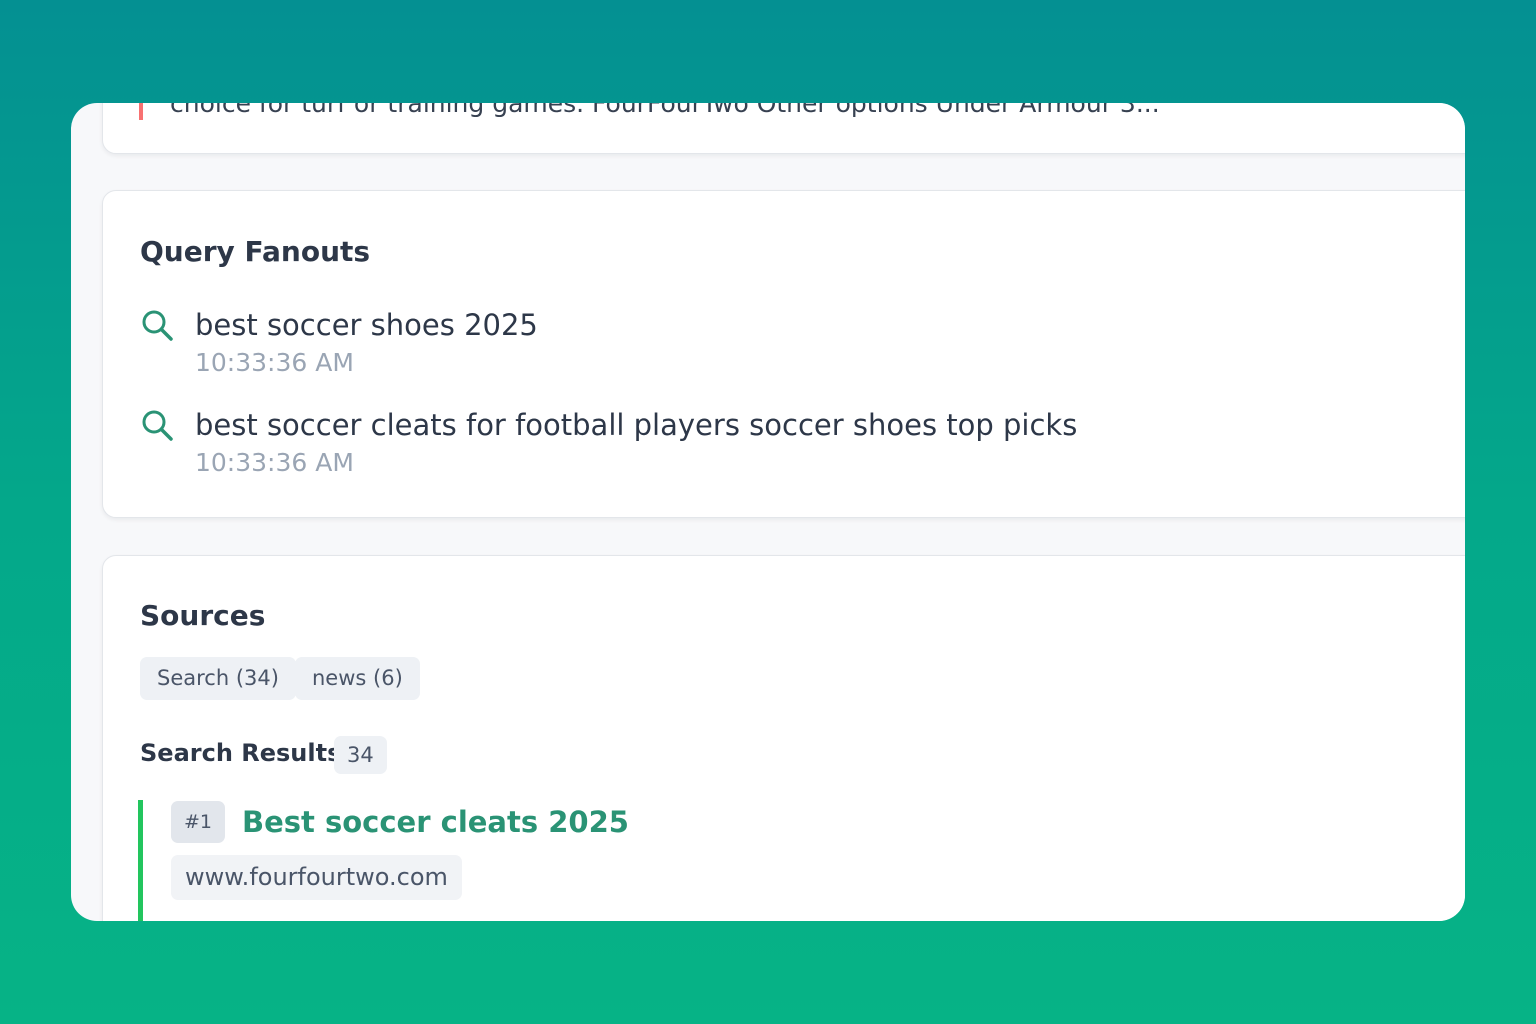  What do you see at coordinates (316, 877) in the screenshot?
I see `result-domain: www.fourfourtwo.com` at bounding box center [316, 877].